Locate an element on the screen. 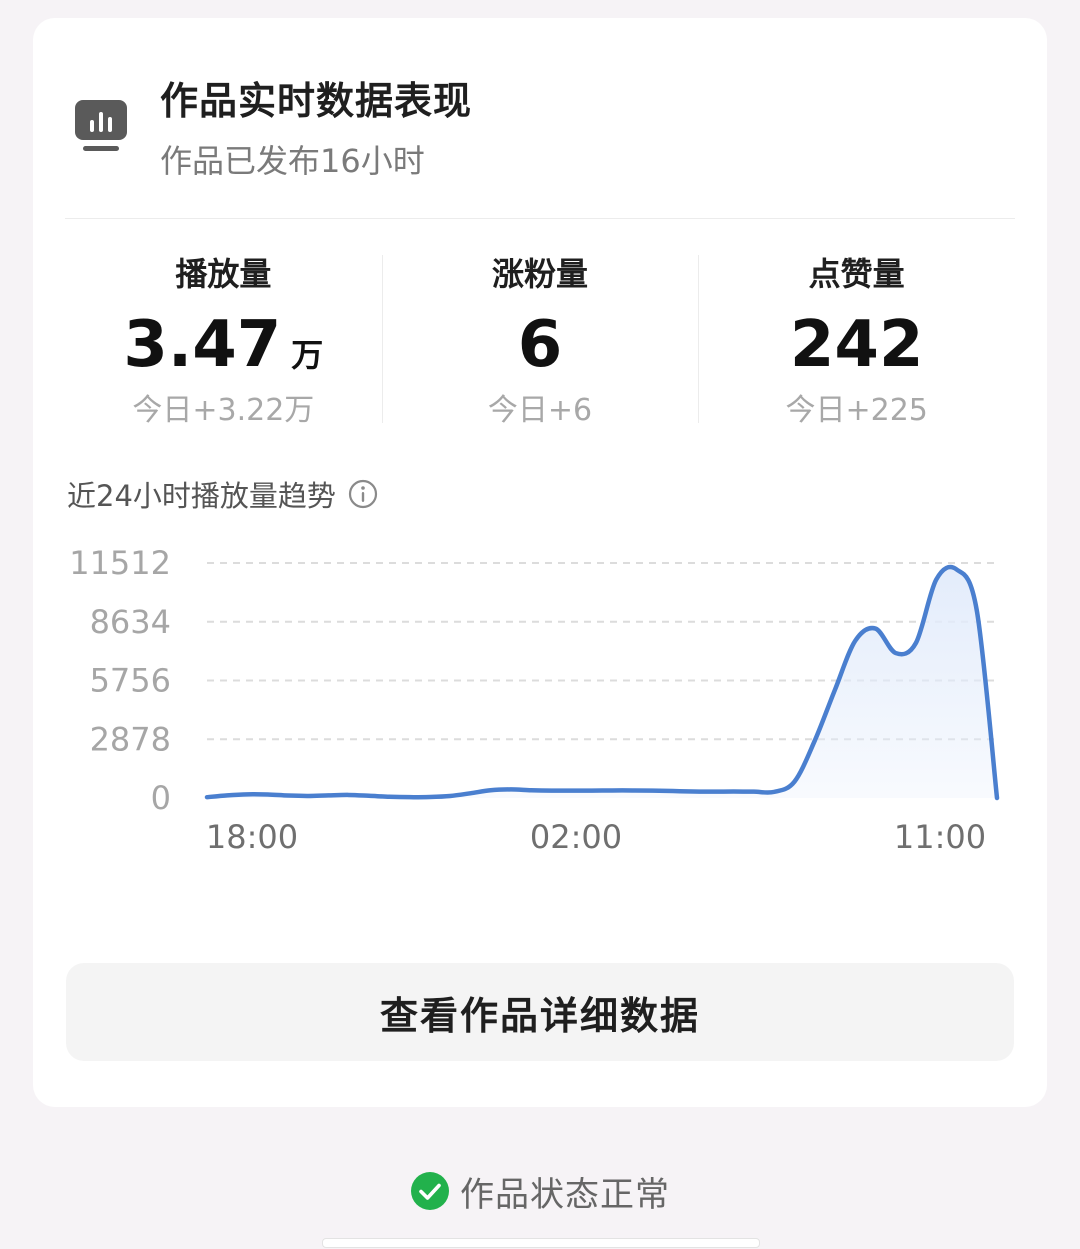 The width and height of the screenshot is (1080, 1249). y-tick-label: 2878 is located at coordinates (130, 739).